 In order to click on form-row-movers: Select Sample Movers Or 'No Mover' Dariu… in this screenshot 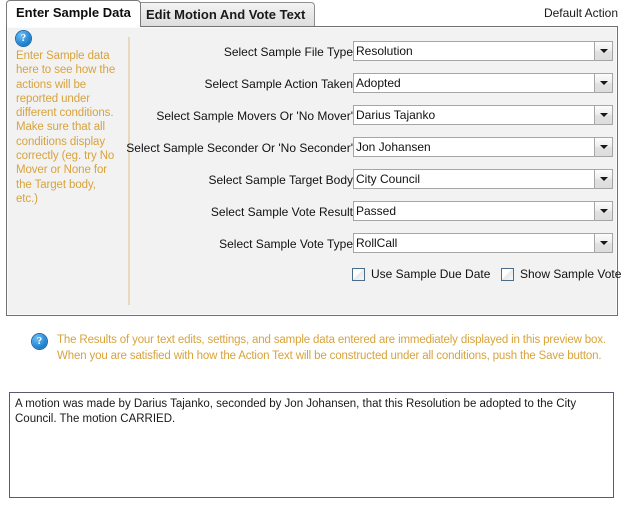, I will do `click(375, 121)`.